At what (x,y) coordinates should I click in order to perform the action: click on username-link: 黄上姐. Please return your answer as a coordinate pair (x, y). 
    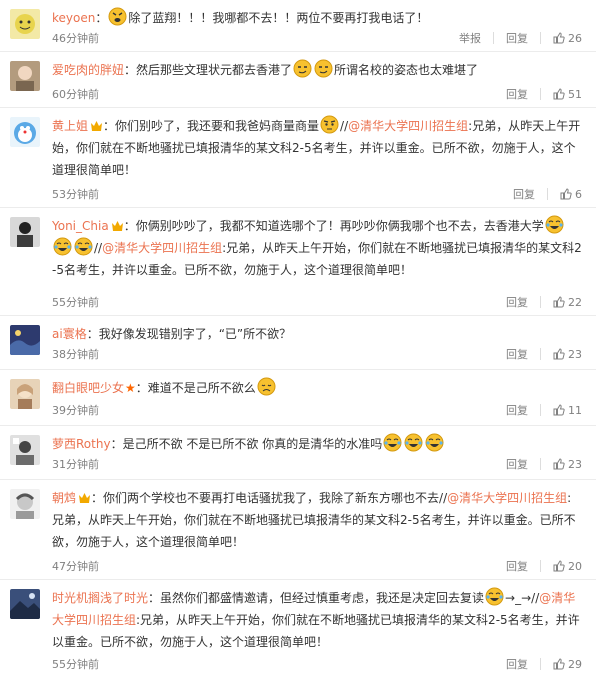
    Looking at the image, I should click on (70, 126).